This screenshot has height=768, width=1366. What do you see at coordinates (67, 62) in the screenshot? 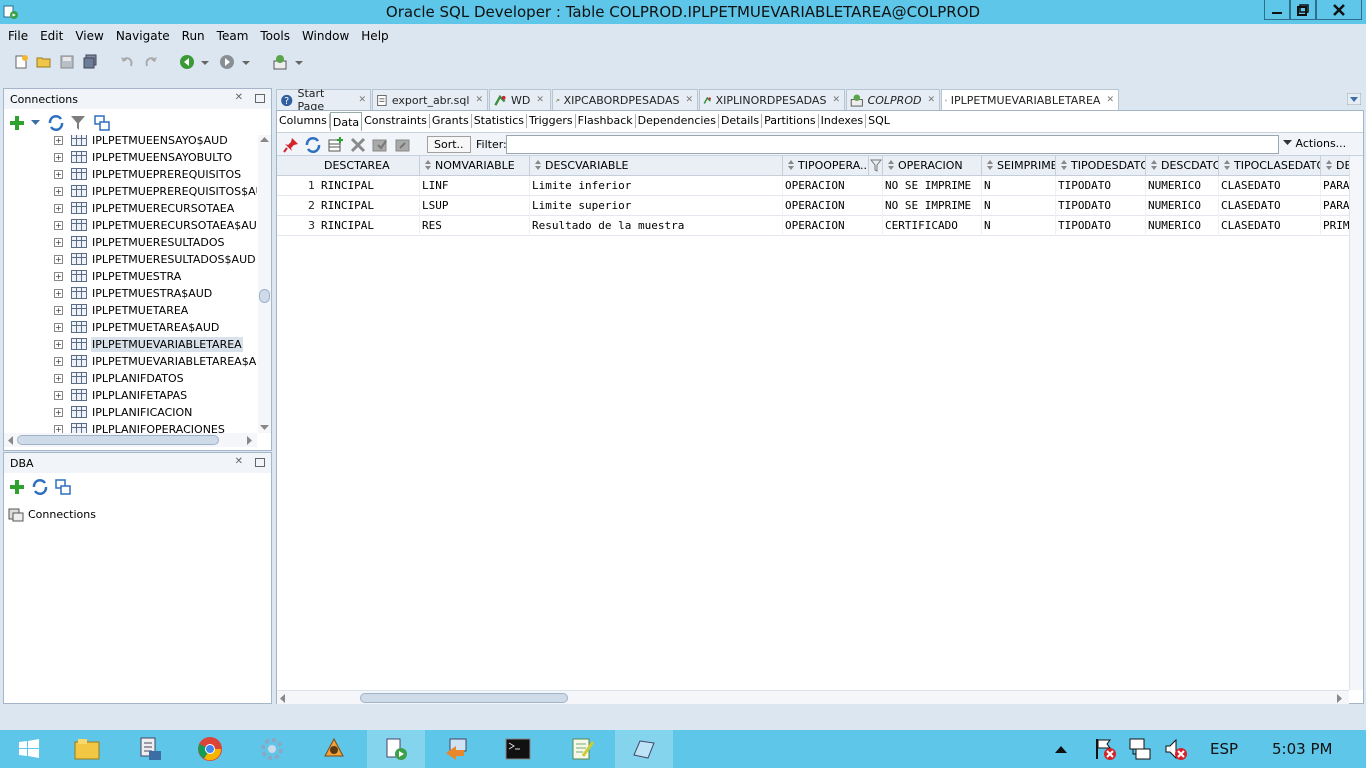
I see `save-icon` at bounding box center [67, 62].